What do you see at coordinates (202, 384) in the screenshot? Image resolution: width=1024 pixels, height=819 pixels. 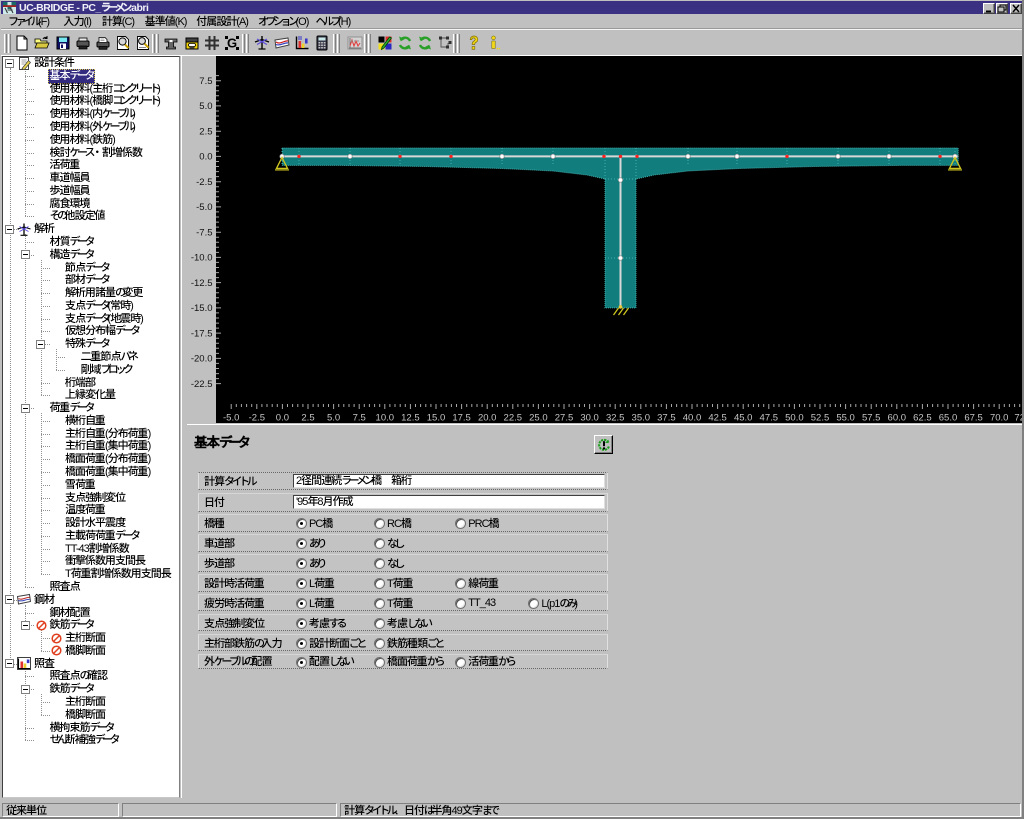 I see `svg-text: -22.5` at bounding box center [202, 384].